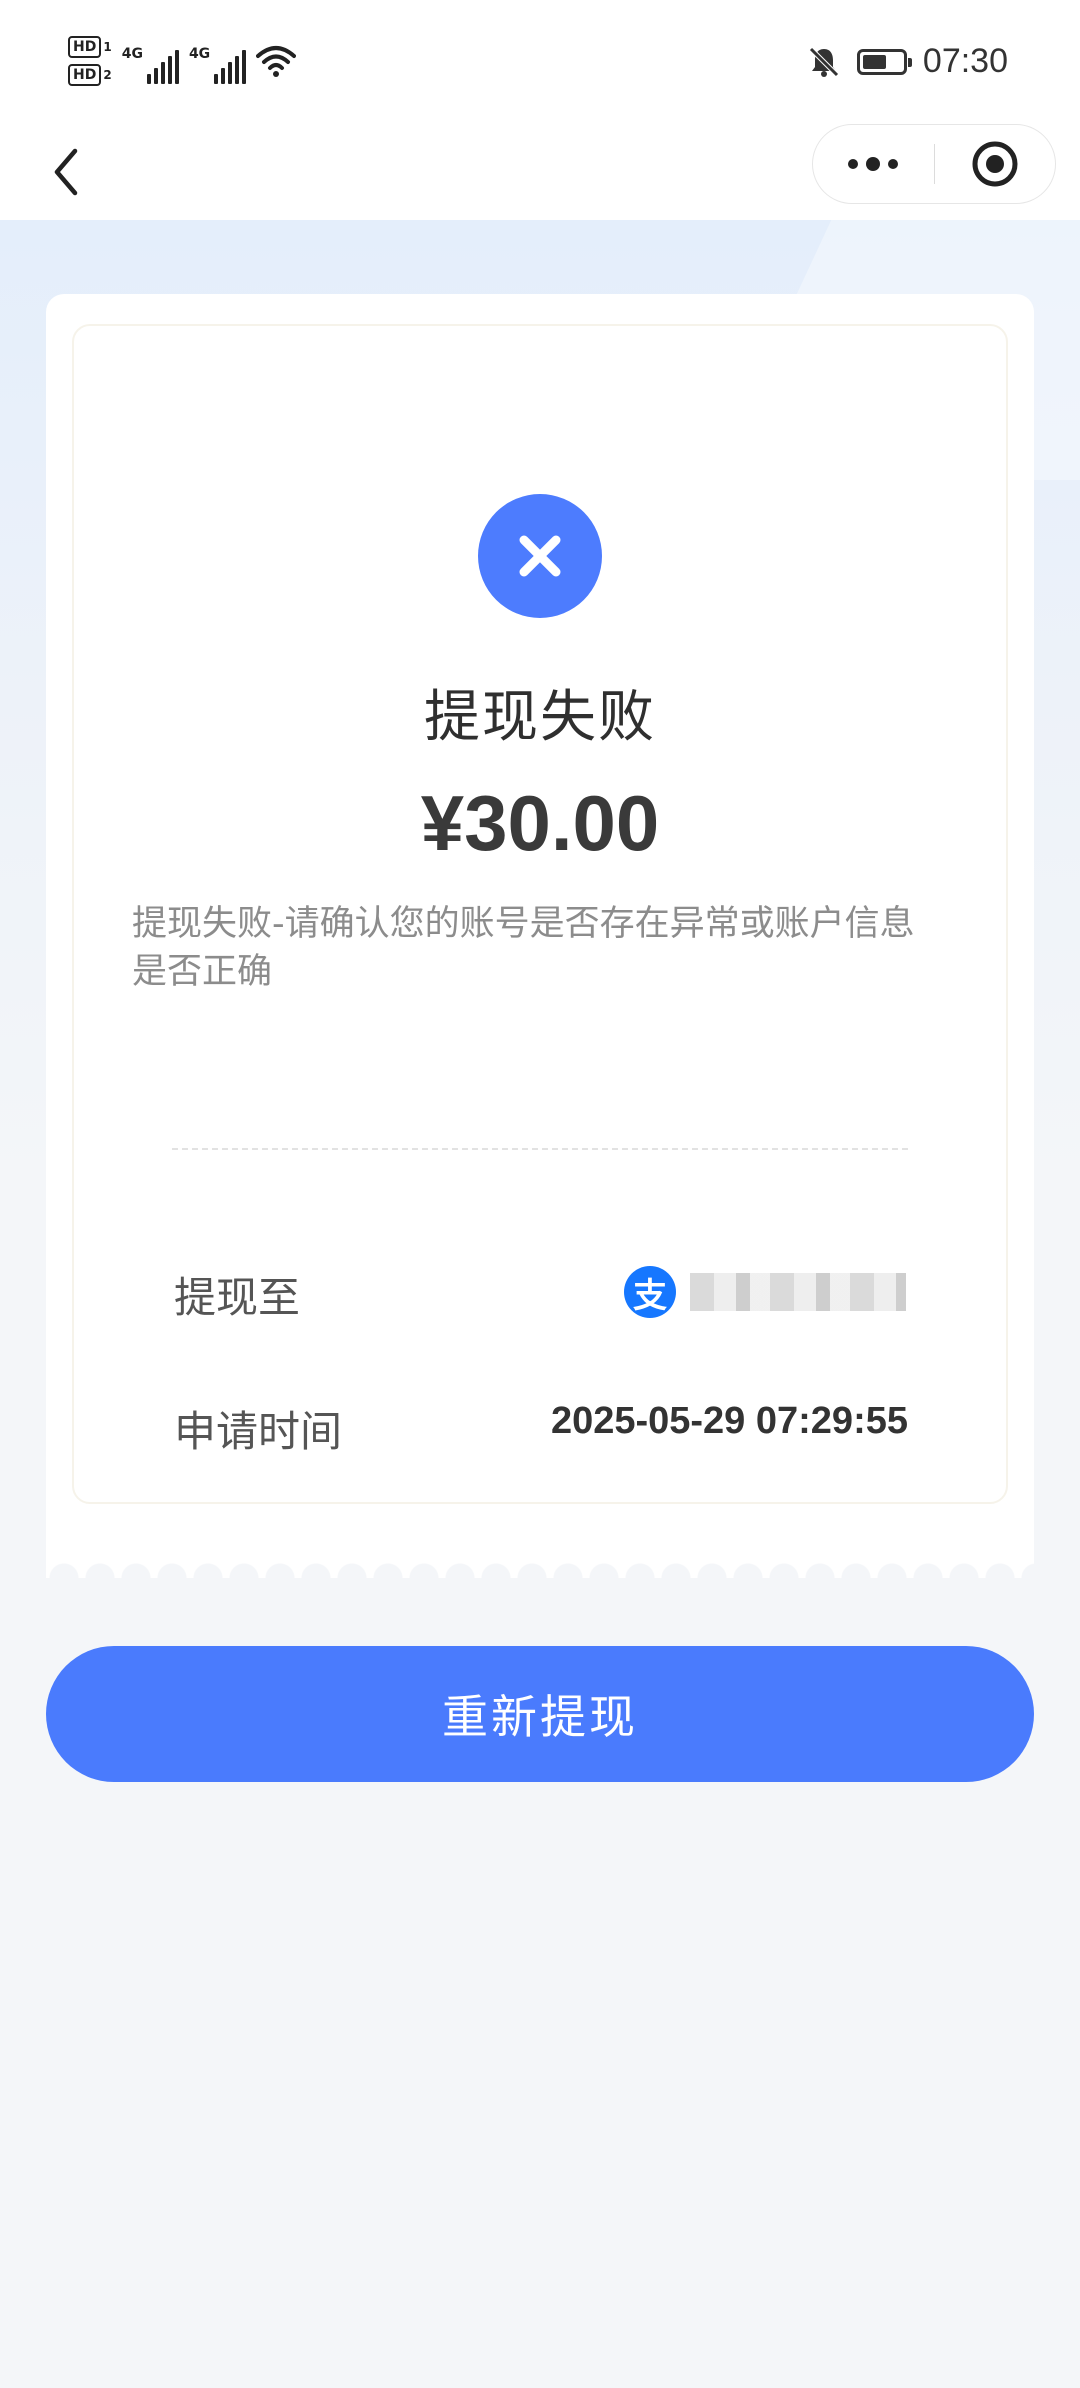 This screenshot has height=2388, width=1080. What do you see at coordinates (650, 1292) in the screenshot?
I see `alipay-icon: 支` at bounding box center [650, 1292].